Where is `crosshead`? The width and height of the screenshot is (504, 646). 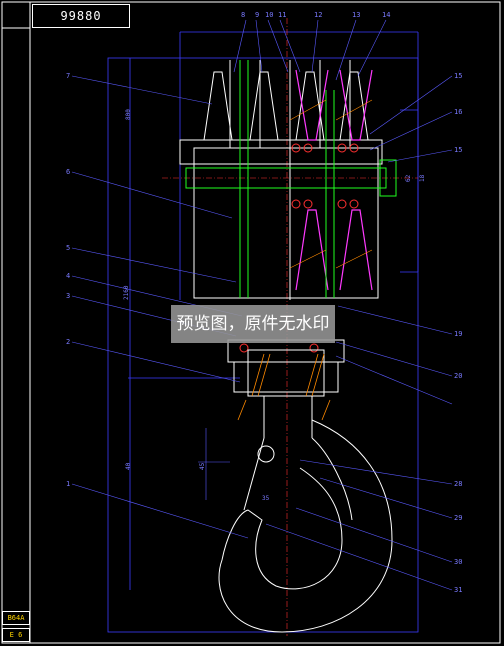 crosshead is located at coordinates (286, 368).